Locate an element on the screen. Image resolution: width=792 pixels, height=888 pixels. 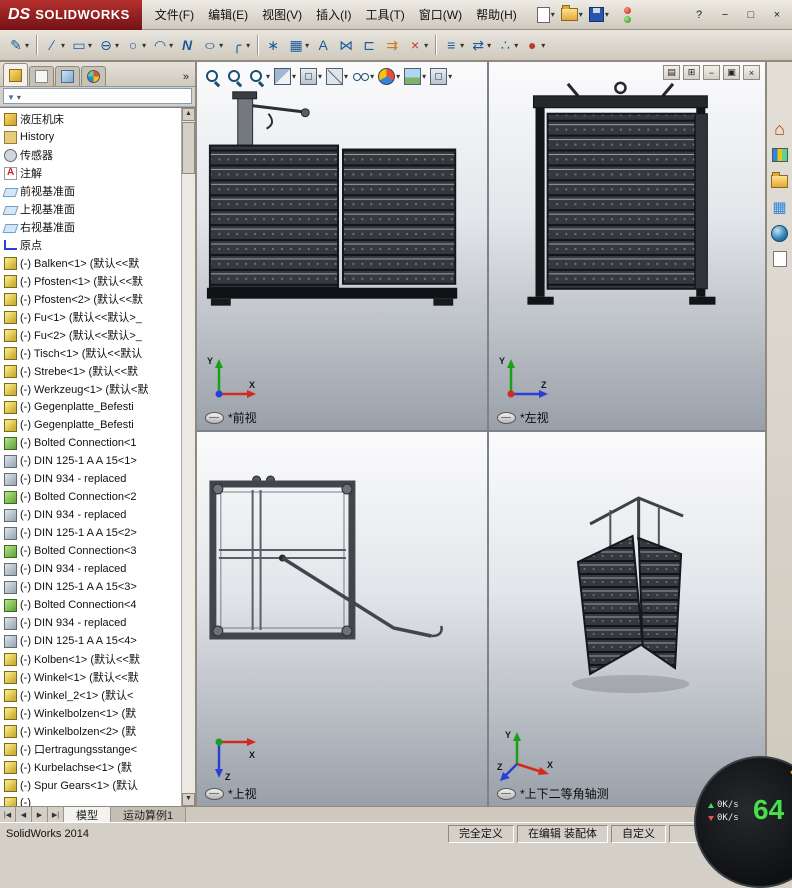
ellipse-button: ○ ▾ is located at coordinates (212, 45).